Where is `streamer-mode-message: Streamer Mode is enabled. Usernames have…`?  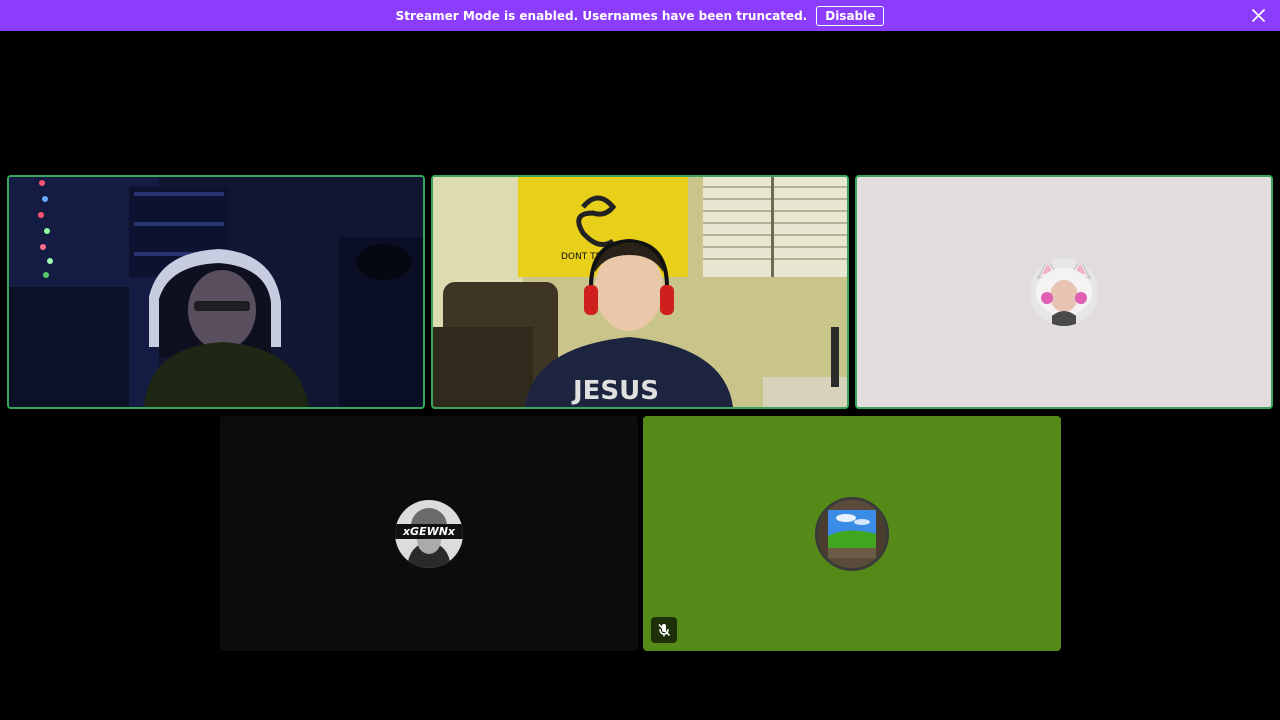 streamer-mode-message: Streamer Mode is enabled. Usernames have… is located at coordinates (601, 15).